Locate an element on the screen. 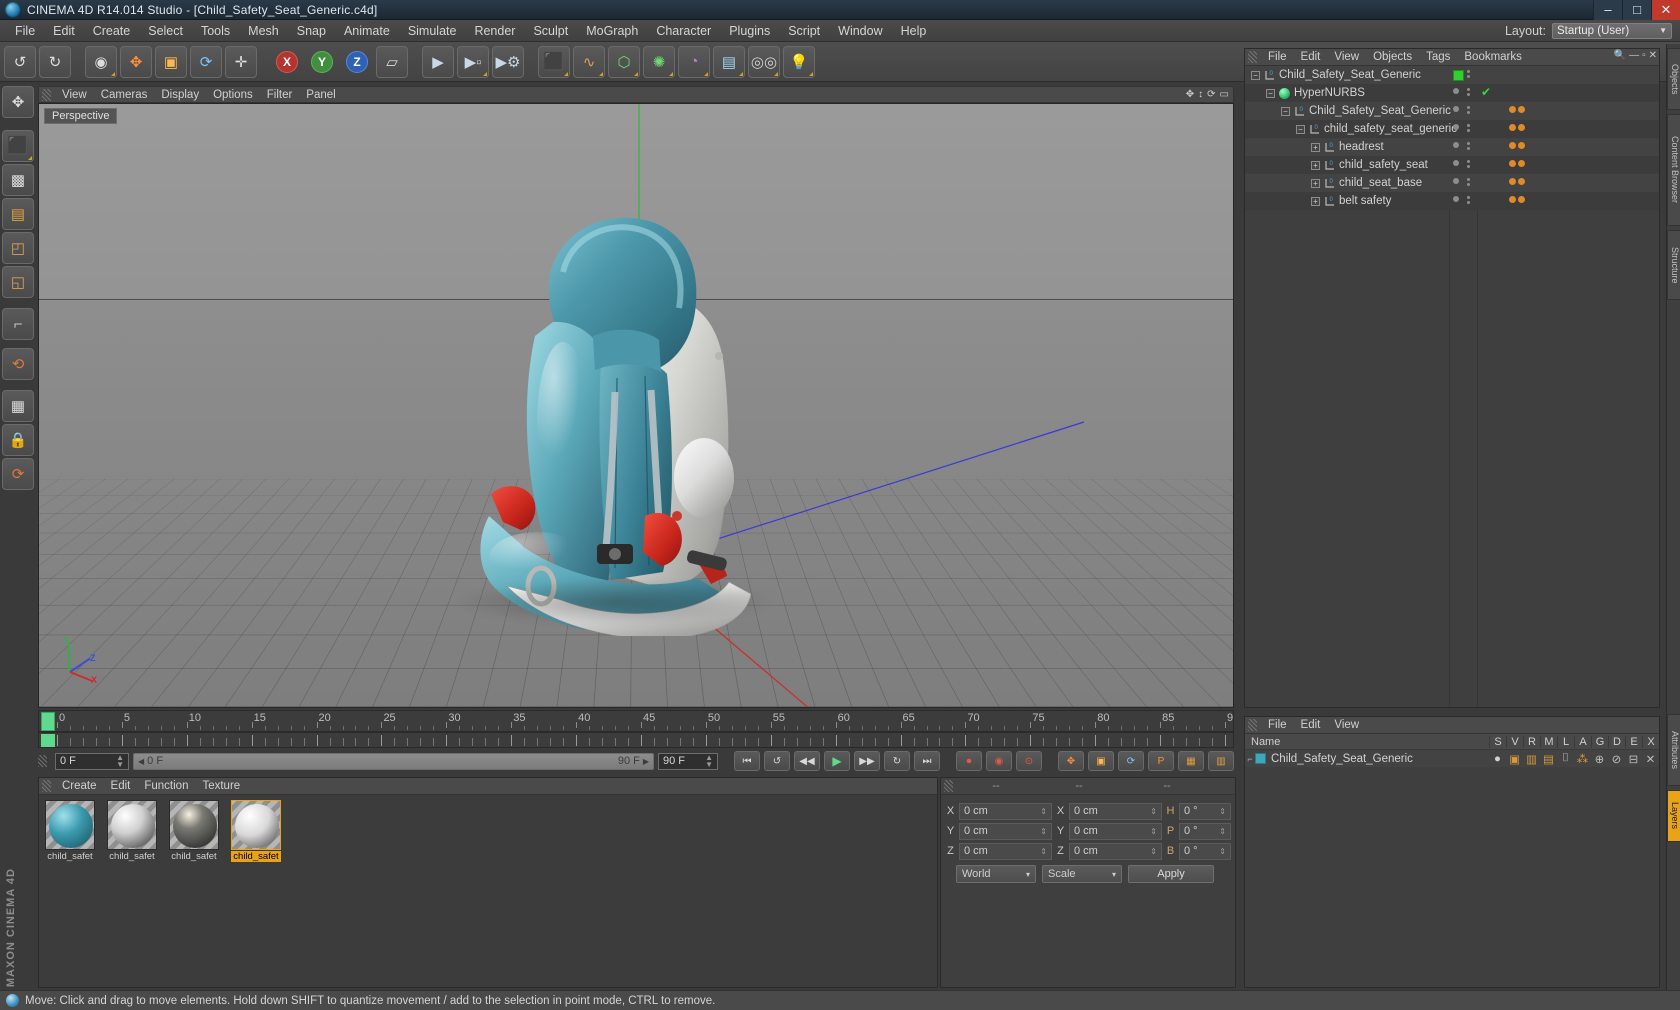 This screenshot has width=1680, height=1010. autokeying-button: ◉ is located at coordinates (999, 761).